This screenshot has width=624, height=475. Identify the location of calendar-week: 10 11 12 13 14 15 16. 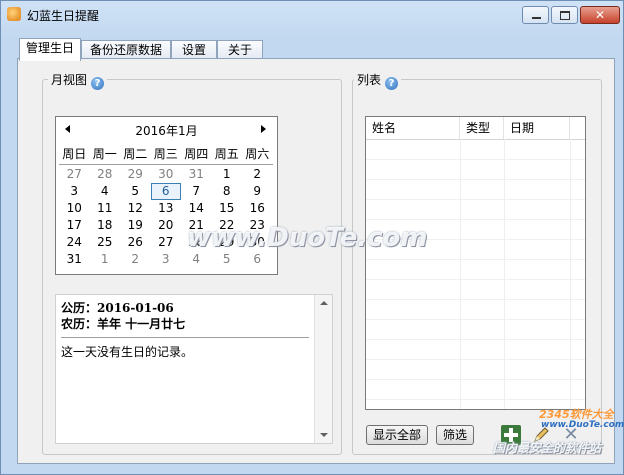
(166, 208).